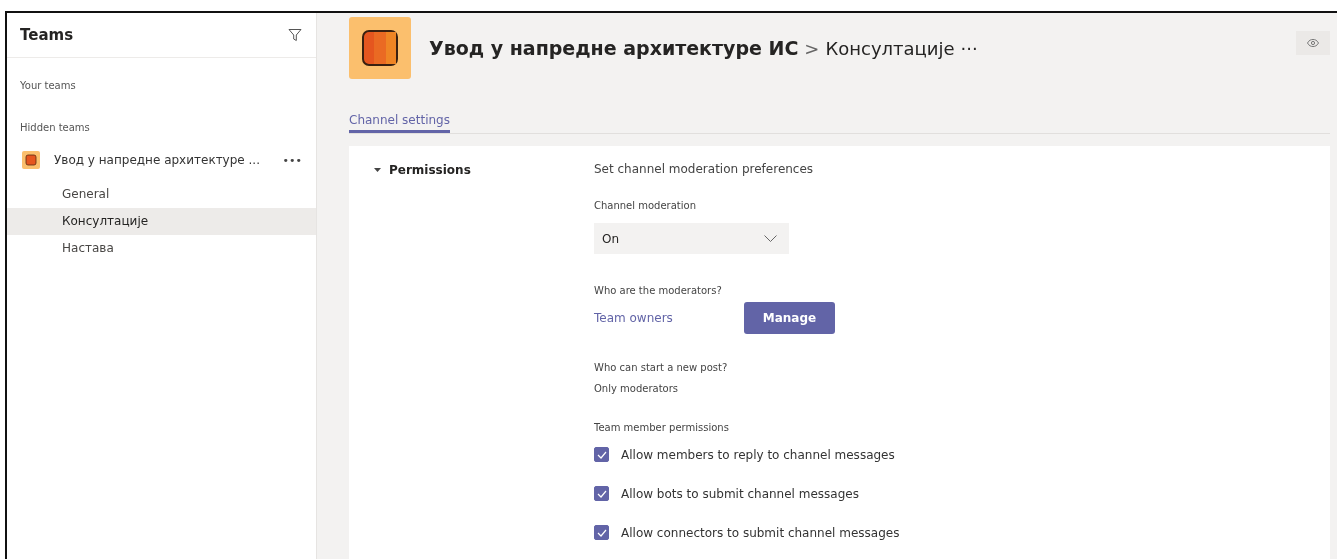 This screenshot has width=1337, height=559. What do you see at coordinates (161, 248) in the screenshot?
I see `channel-item: Настава` at bounding box center [161, 248].